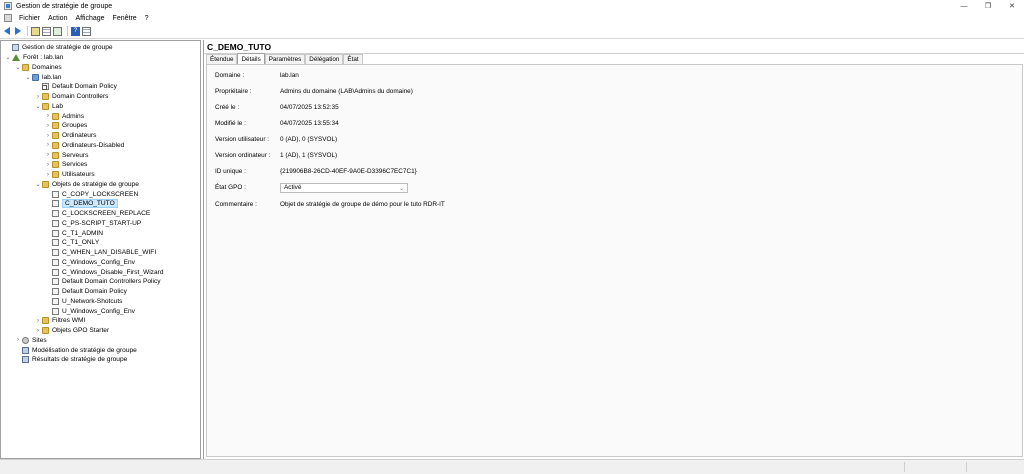  What do you see at coordinates (91, 194) in the screenshot?
I see `tree-item: C_COPY_LOCKSCREEN` at bounding box center [91, 194].